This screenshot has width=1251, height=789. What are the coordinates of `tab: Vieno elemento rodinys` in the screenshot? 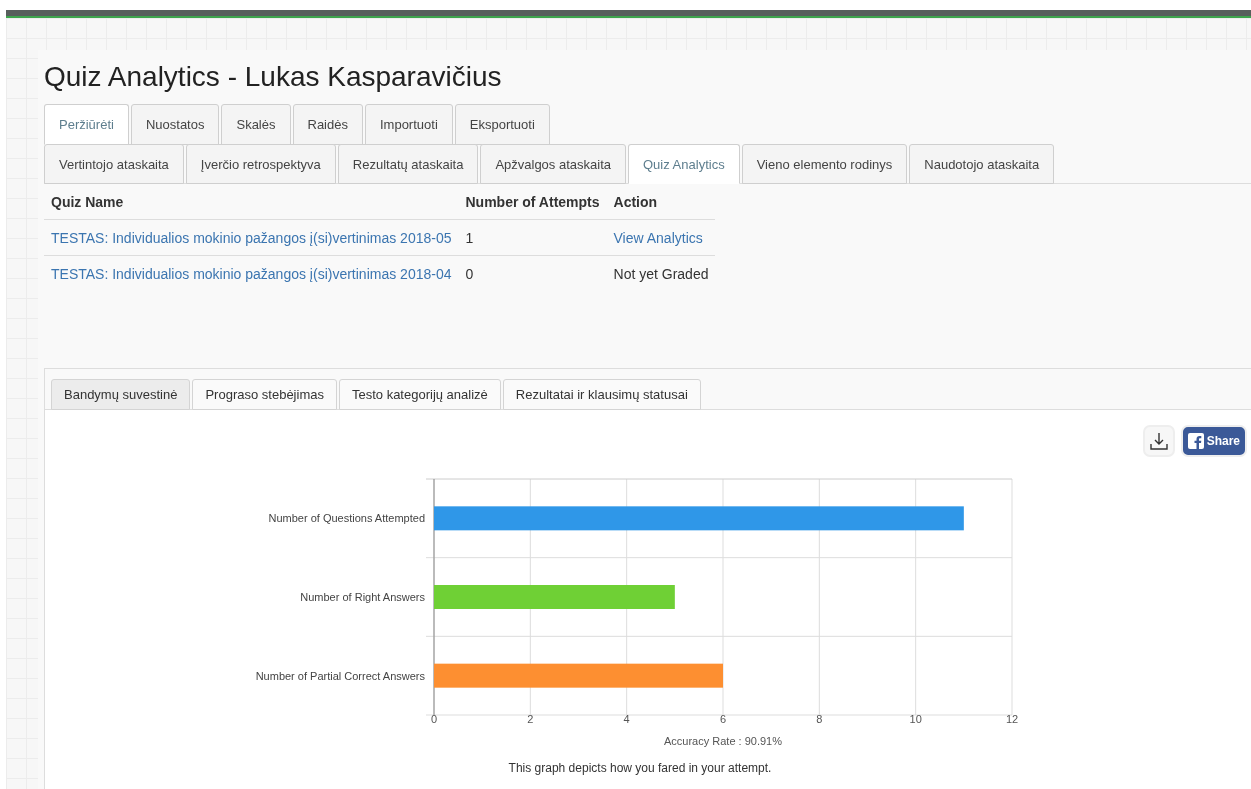 It's located at (824, 164).